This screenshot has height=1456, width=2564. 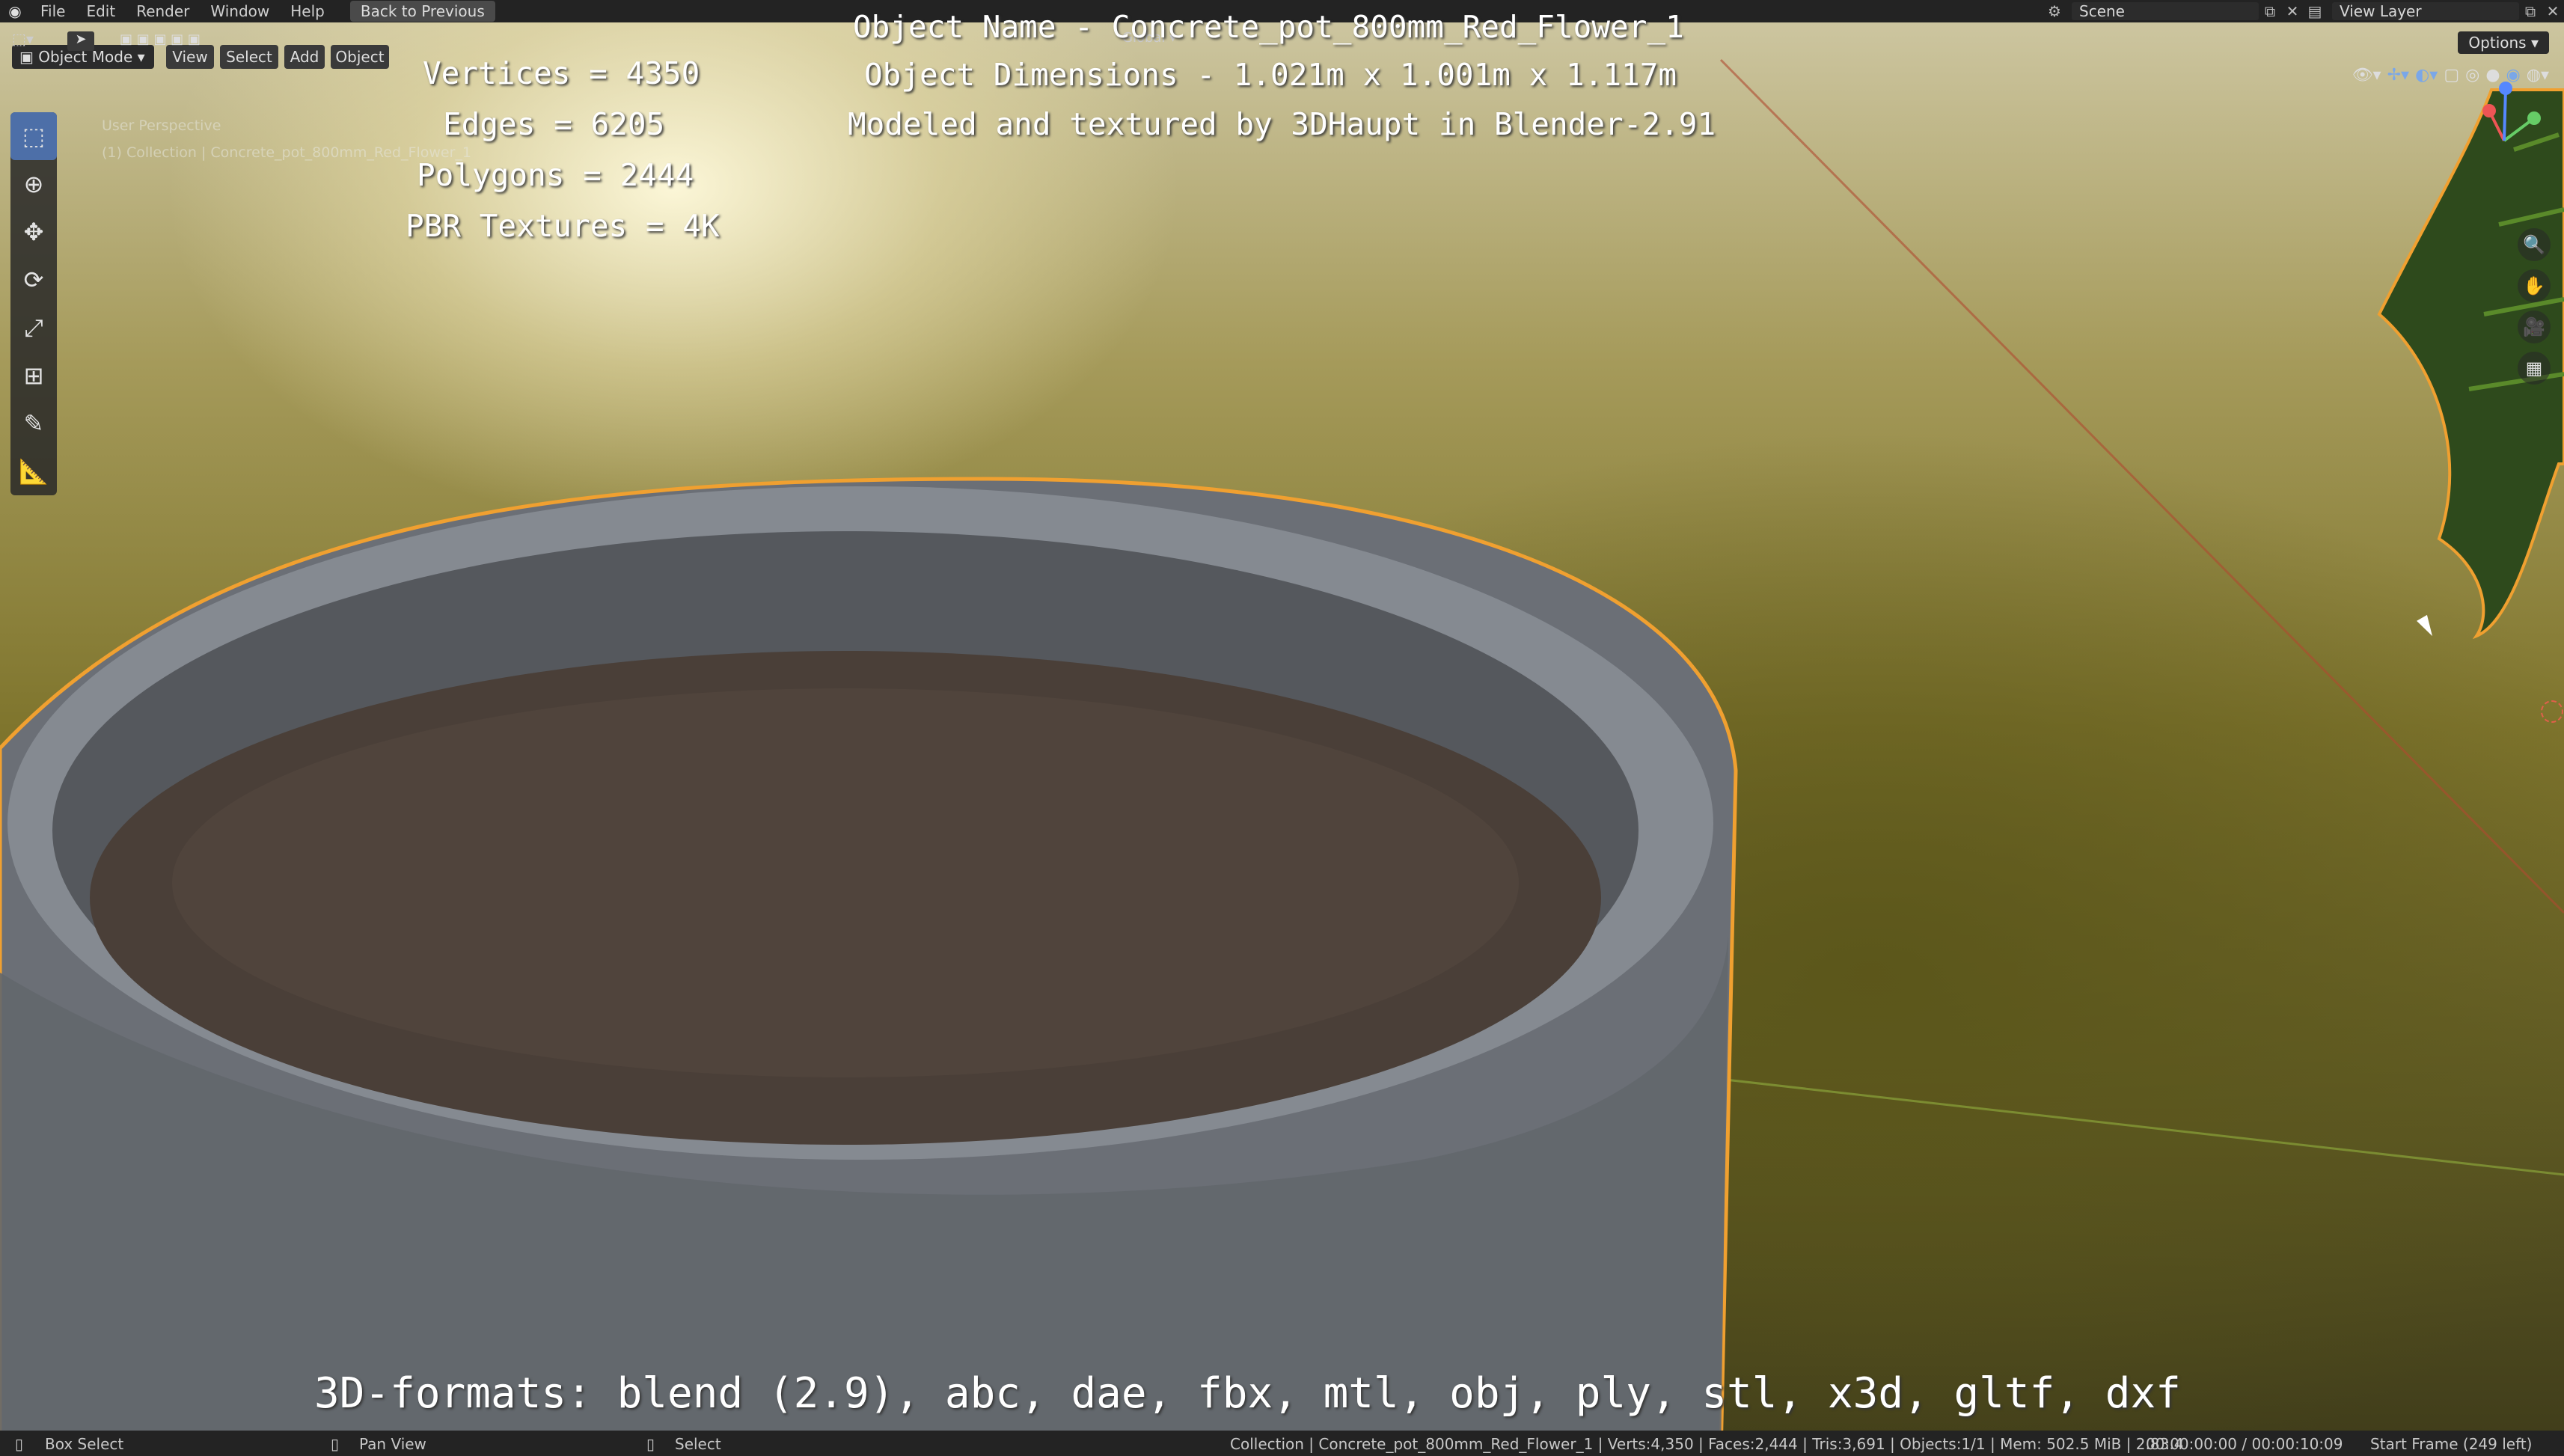 I want to click on mouse-left-icon: ▯, so click(x=19, y=1444).